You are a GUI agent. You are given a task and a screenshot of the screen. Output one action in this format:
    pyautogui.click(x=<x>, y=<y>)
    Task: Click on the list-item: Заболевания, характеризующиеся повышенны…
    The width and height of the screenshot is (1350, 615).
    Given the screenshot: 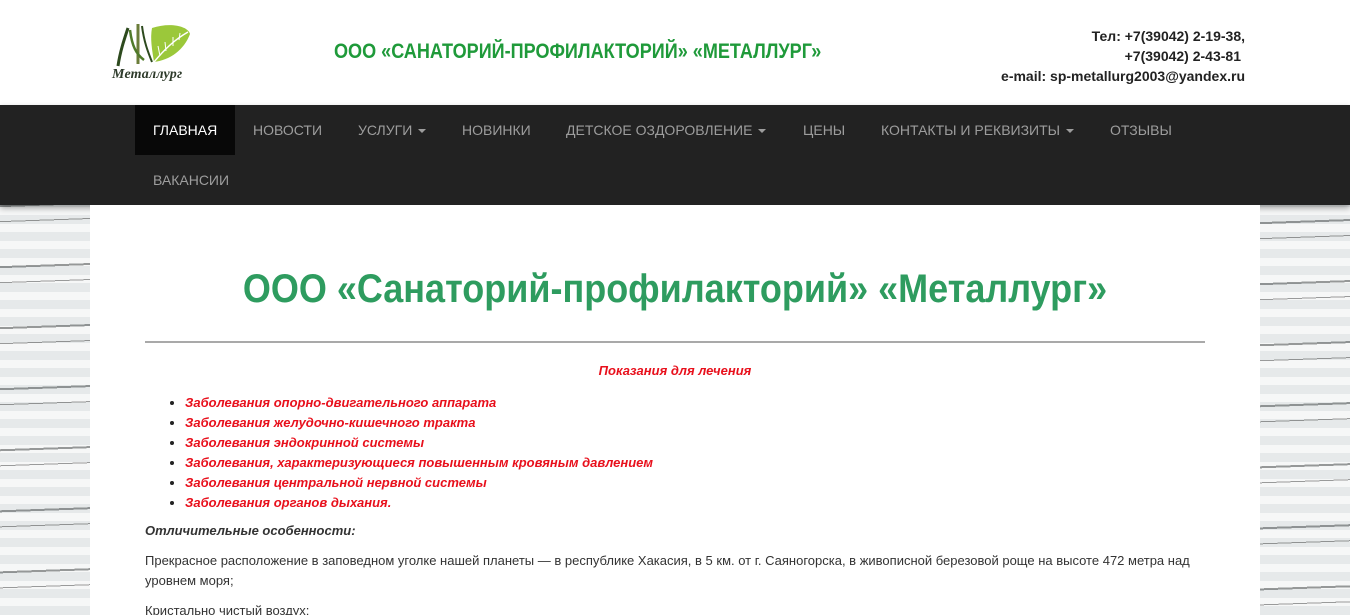 What is the action you would take?
    pyautogui.click(x=419, y=463)
    